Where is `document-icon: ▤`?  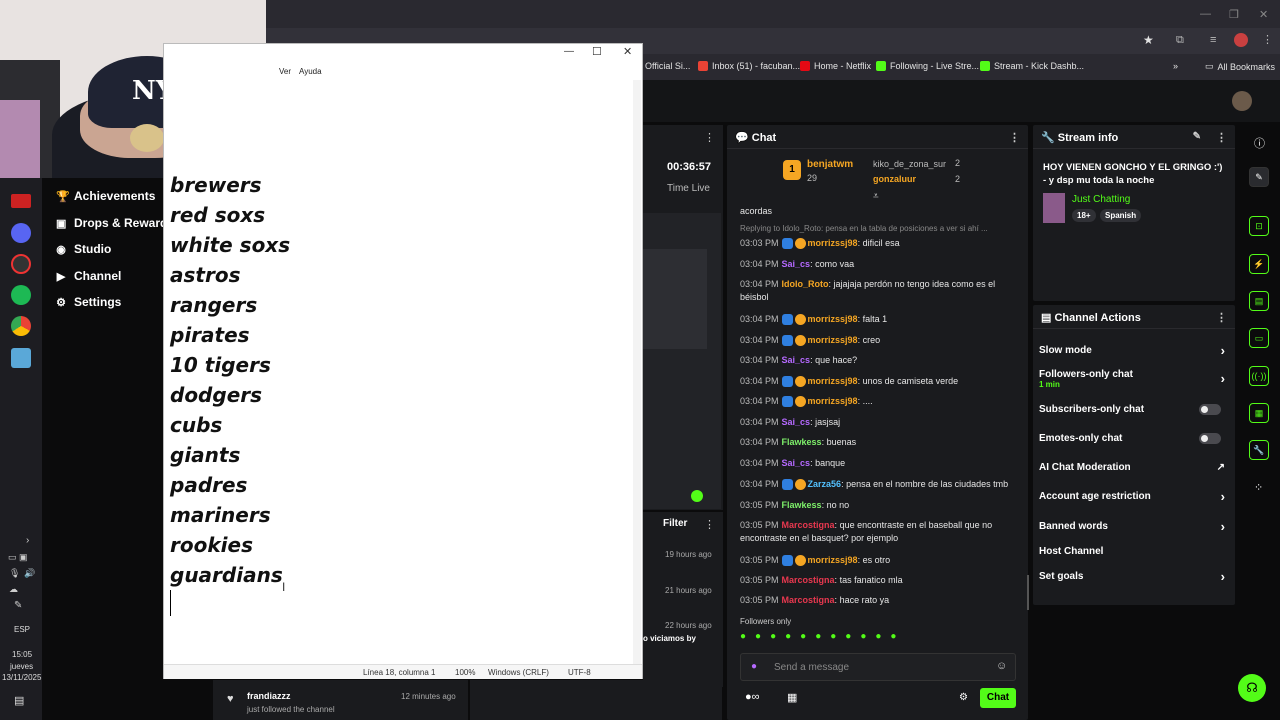
document-icon: ▤ is located at coordinates (1259, 301).